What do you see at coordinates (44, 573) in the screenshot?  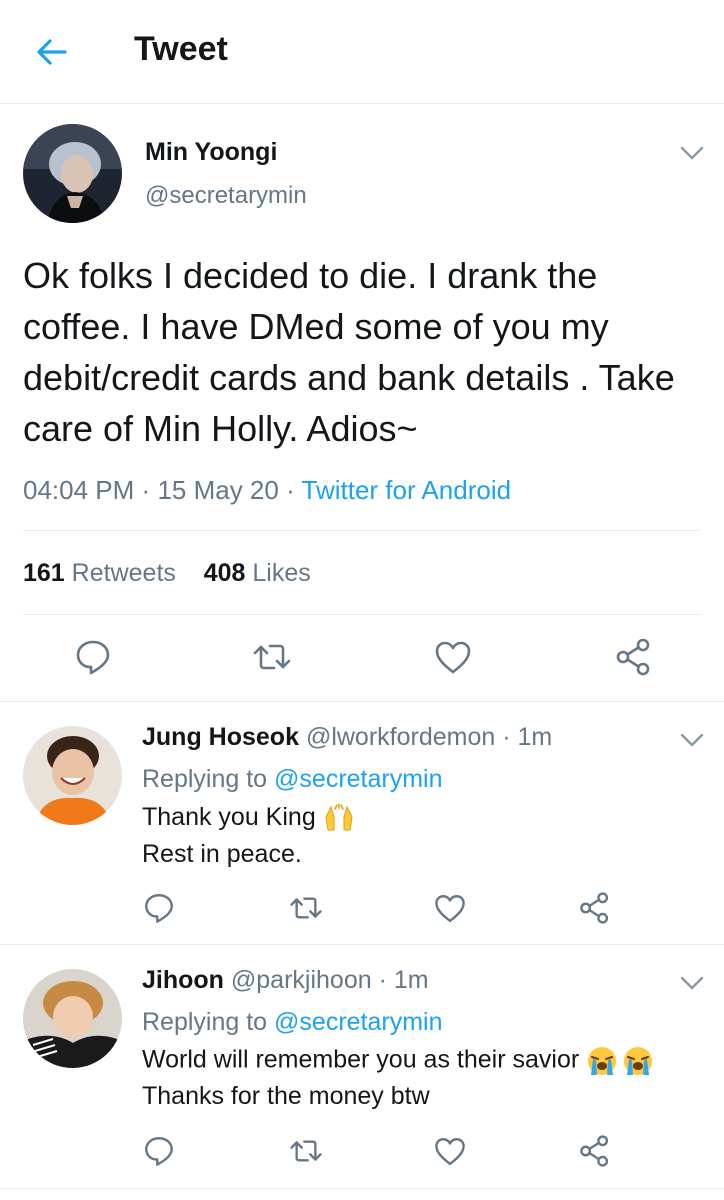 I see `retweet-count: 161` at bounding box center [44, 573].